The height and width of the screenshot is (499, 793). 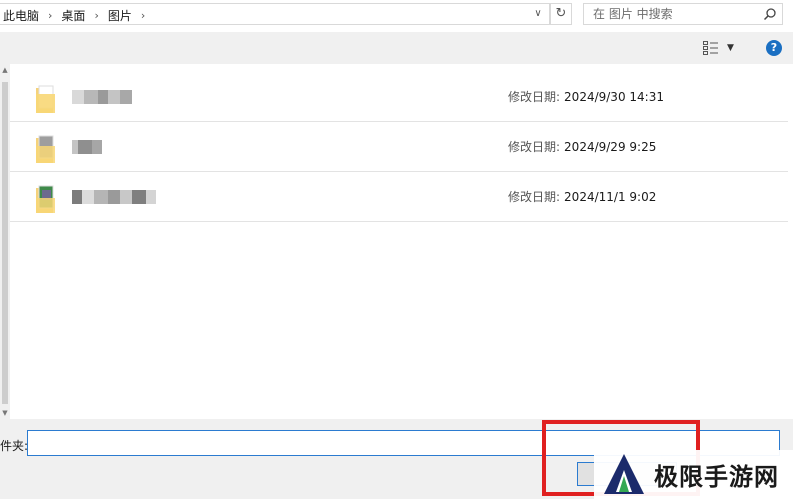 I want to click on help-icon: ?, so click(x=774, y=48).